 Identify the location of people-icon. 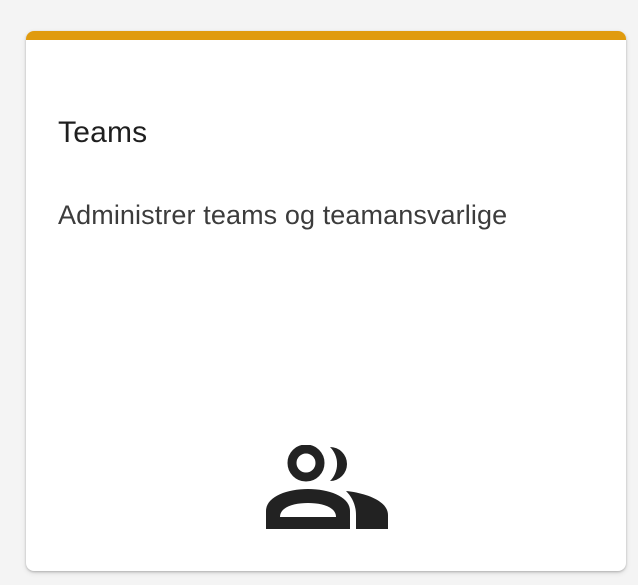
(328, 487).